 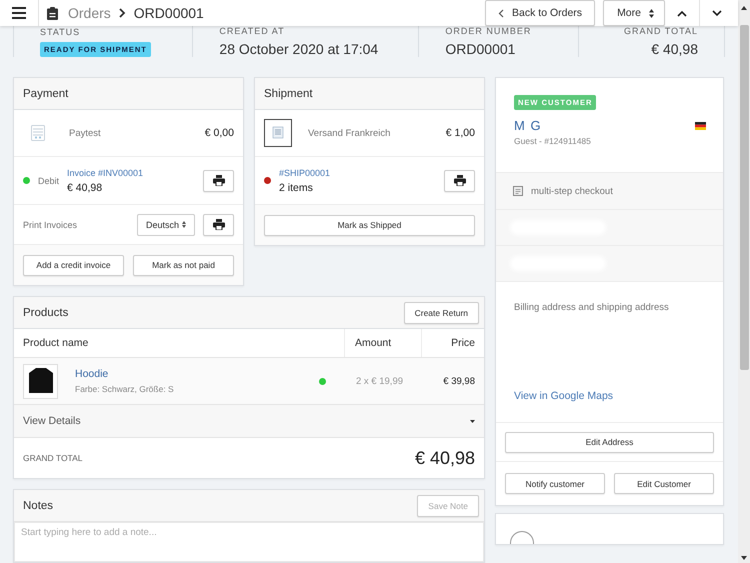 I want to click on summary-label: CREATED AT, so click(x=252, y=31).